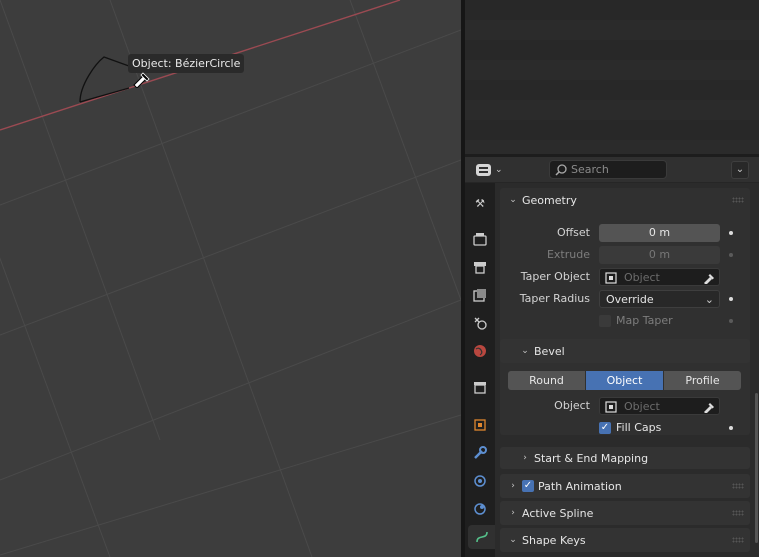 This screenshot has height=557, width=759. What do you see at coordinates (528, 486) in the screenshot?
I see `path-animation-checkbox: ✓` at bounding box center [528, 486].